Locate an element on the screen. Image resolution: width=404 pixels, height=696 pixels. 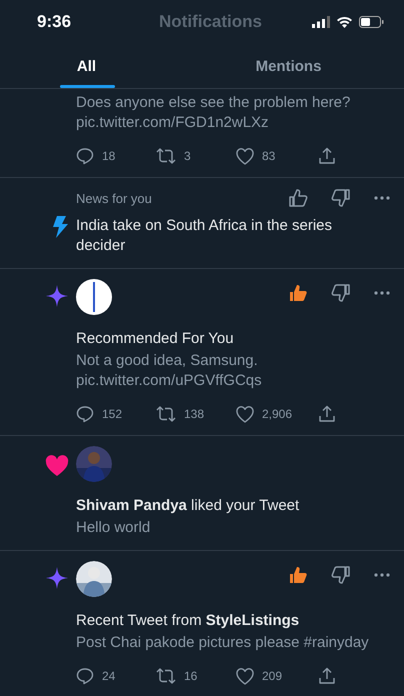
tab: All is located at coordinates (86, 66).